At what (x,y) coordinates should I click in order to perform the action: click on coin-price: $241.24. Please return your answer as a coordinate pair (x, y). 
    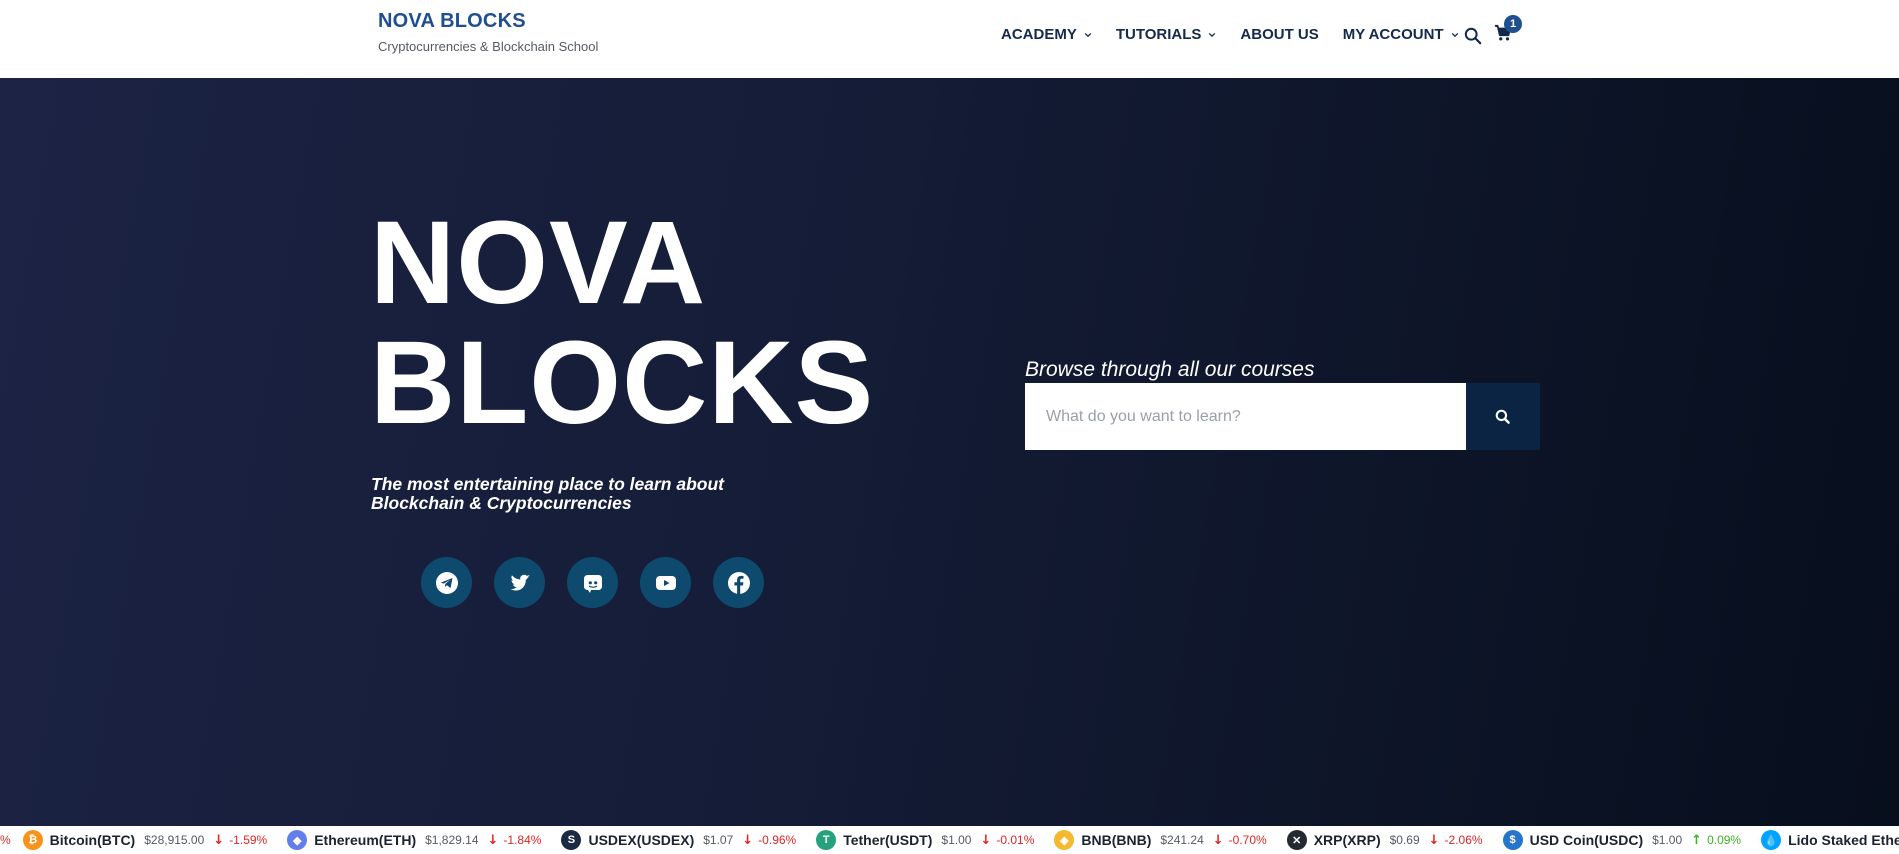
    Looking at the image, I should click on (1182, 840).